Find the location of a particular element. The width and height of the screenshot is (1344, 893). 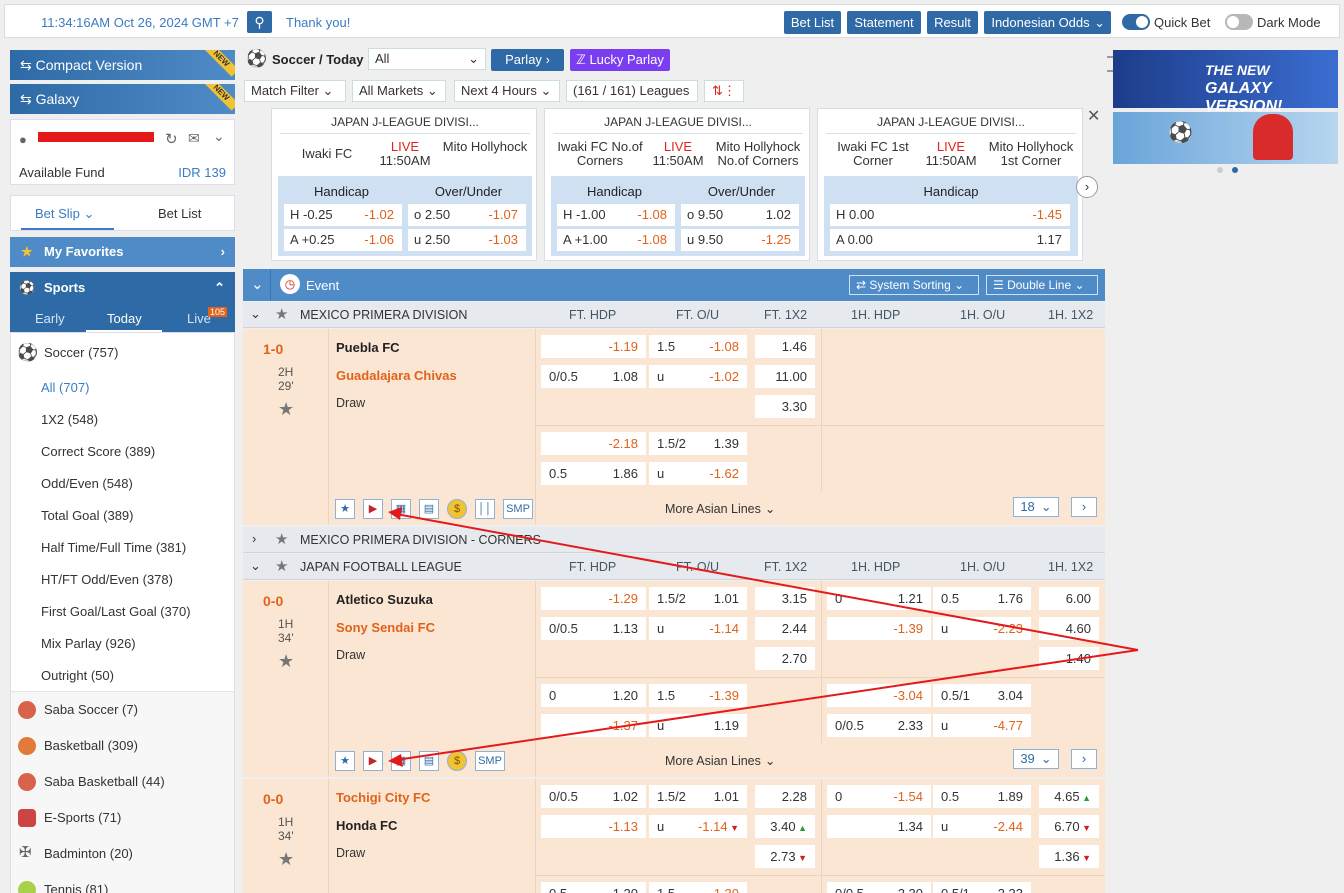

odds-button: 4.60 is located at coordinates (1069, 628).